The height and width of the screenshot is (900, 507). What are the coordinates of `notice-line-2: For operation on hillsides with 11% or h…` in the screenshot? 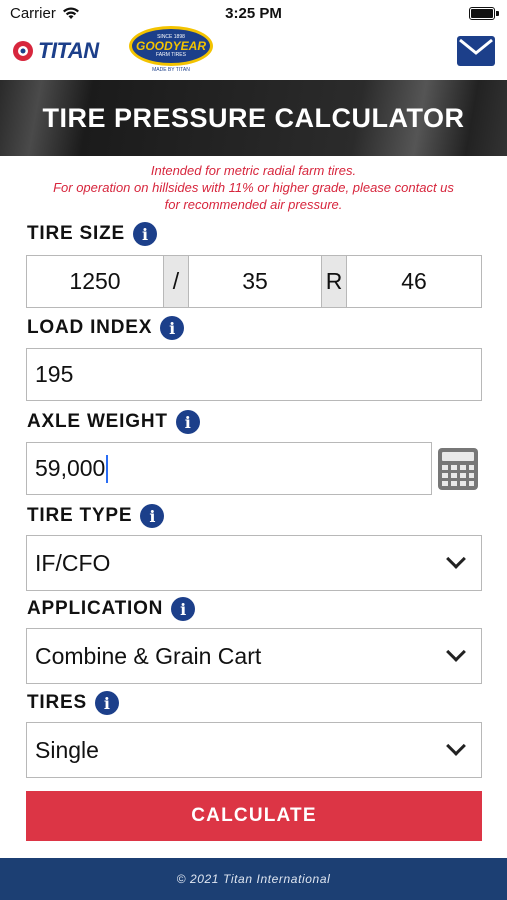 It's located at (253, 187).